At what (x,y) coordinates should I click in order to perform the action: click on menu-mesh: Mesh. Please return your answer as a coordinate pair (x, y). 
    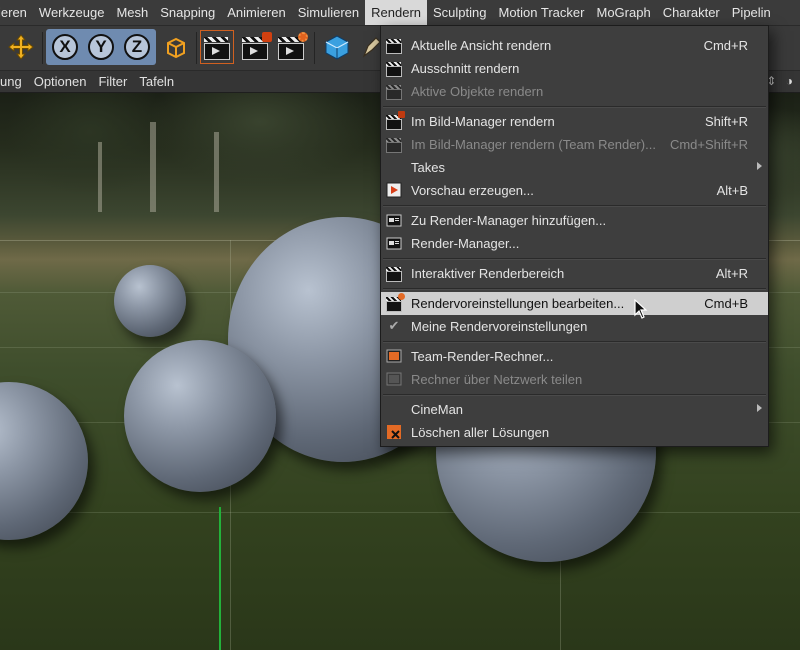
    Looking at the image, I should click on (132, 12).